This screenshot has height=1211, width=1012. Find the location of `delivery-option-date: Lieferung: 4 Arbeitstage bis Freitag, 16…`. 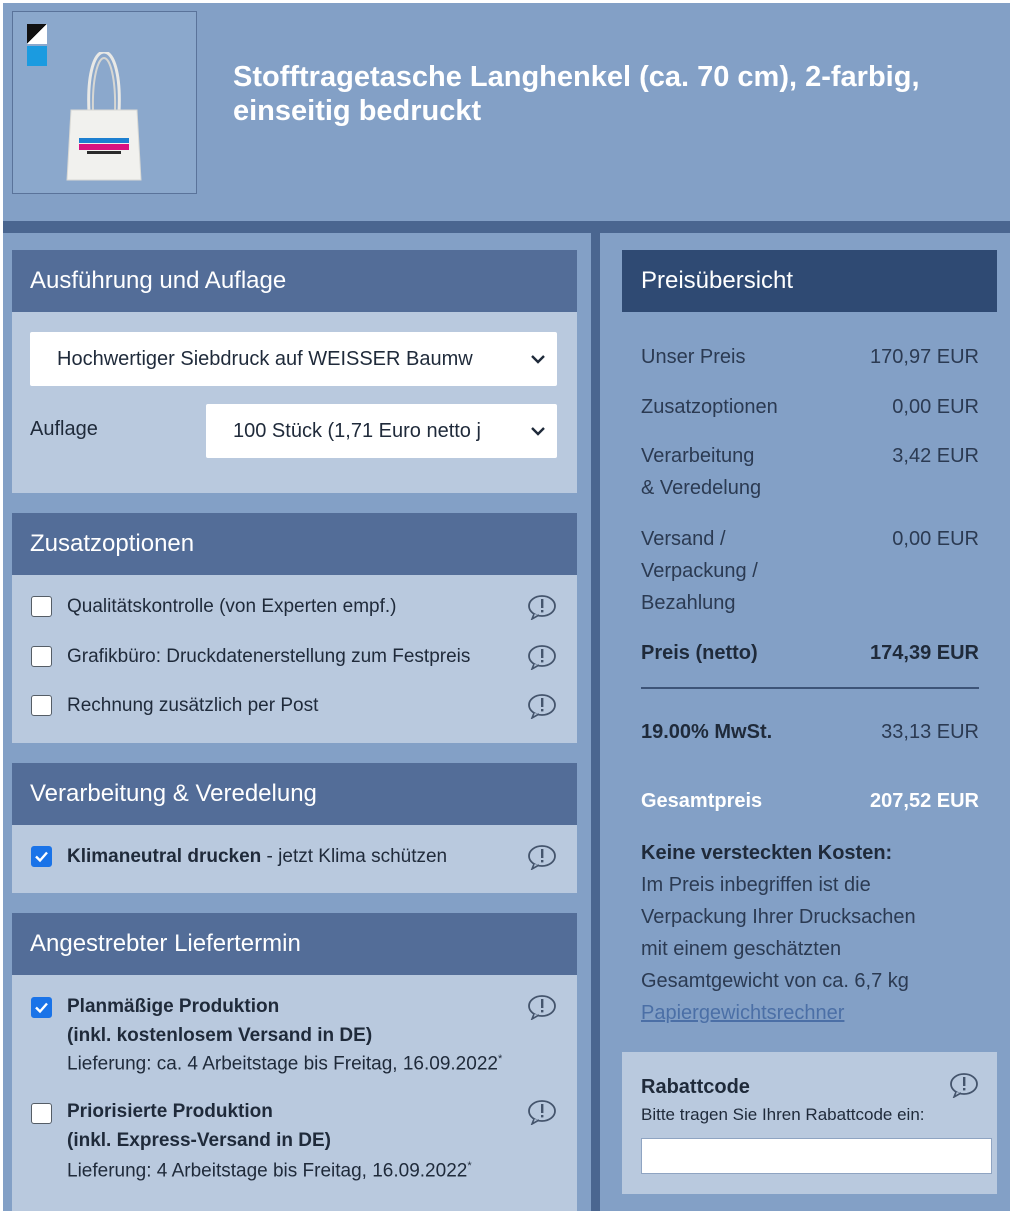

delivery-option-date: Lieferung: 4 Arbeitstage bis Freitag, 16… is located at coordinates (269, 1171).